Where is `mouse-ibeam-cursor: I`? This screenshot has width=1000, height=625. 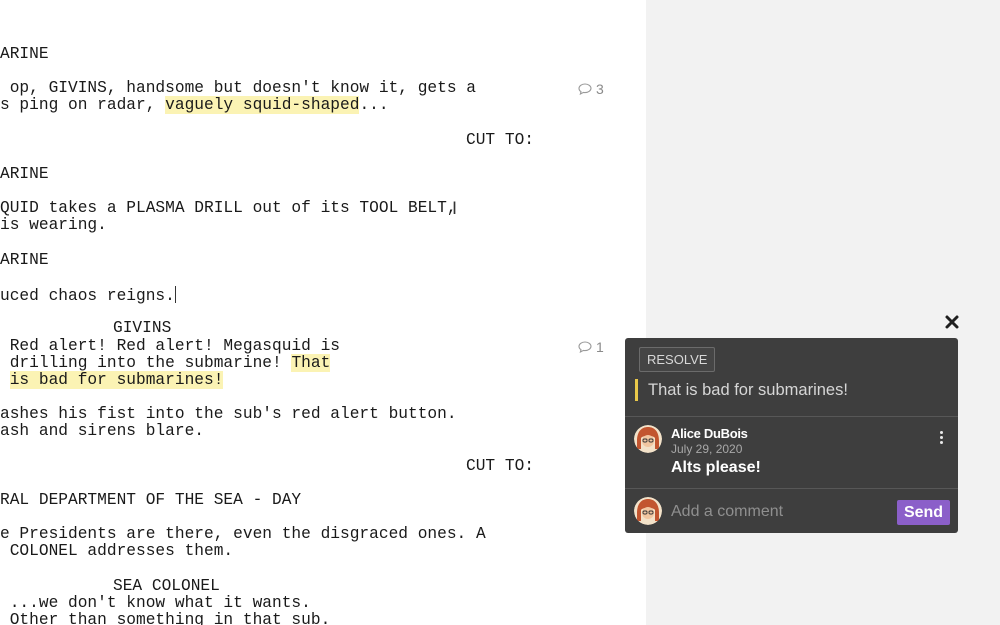
mouse-ibeam-cursor: I is located at coordinates (455, 209).